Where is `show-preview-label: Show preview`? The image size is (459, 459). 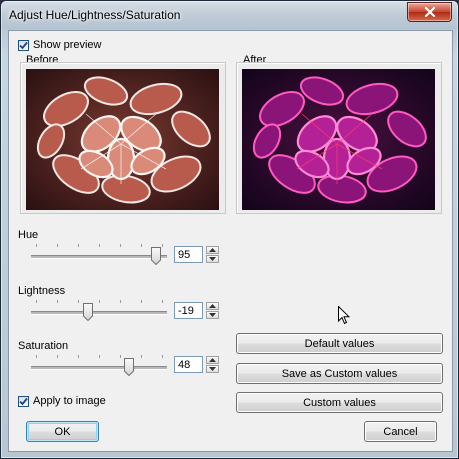 show-preview-label: Show preview is located at coordinates (67, 45).